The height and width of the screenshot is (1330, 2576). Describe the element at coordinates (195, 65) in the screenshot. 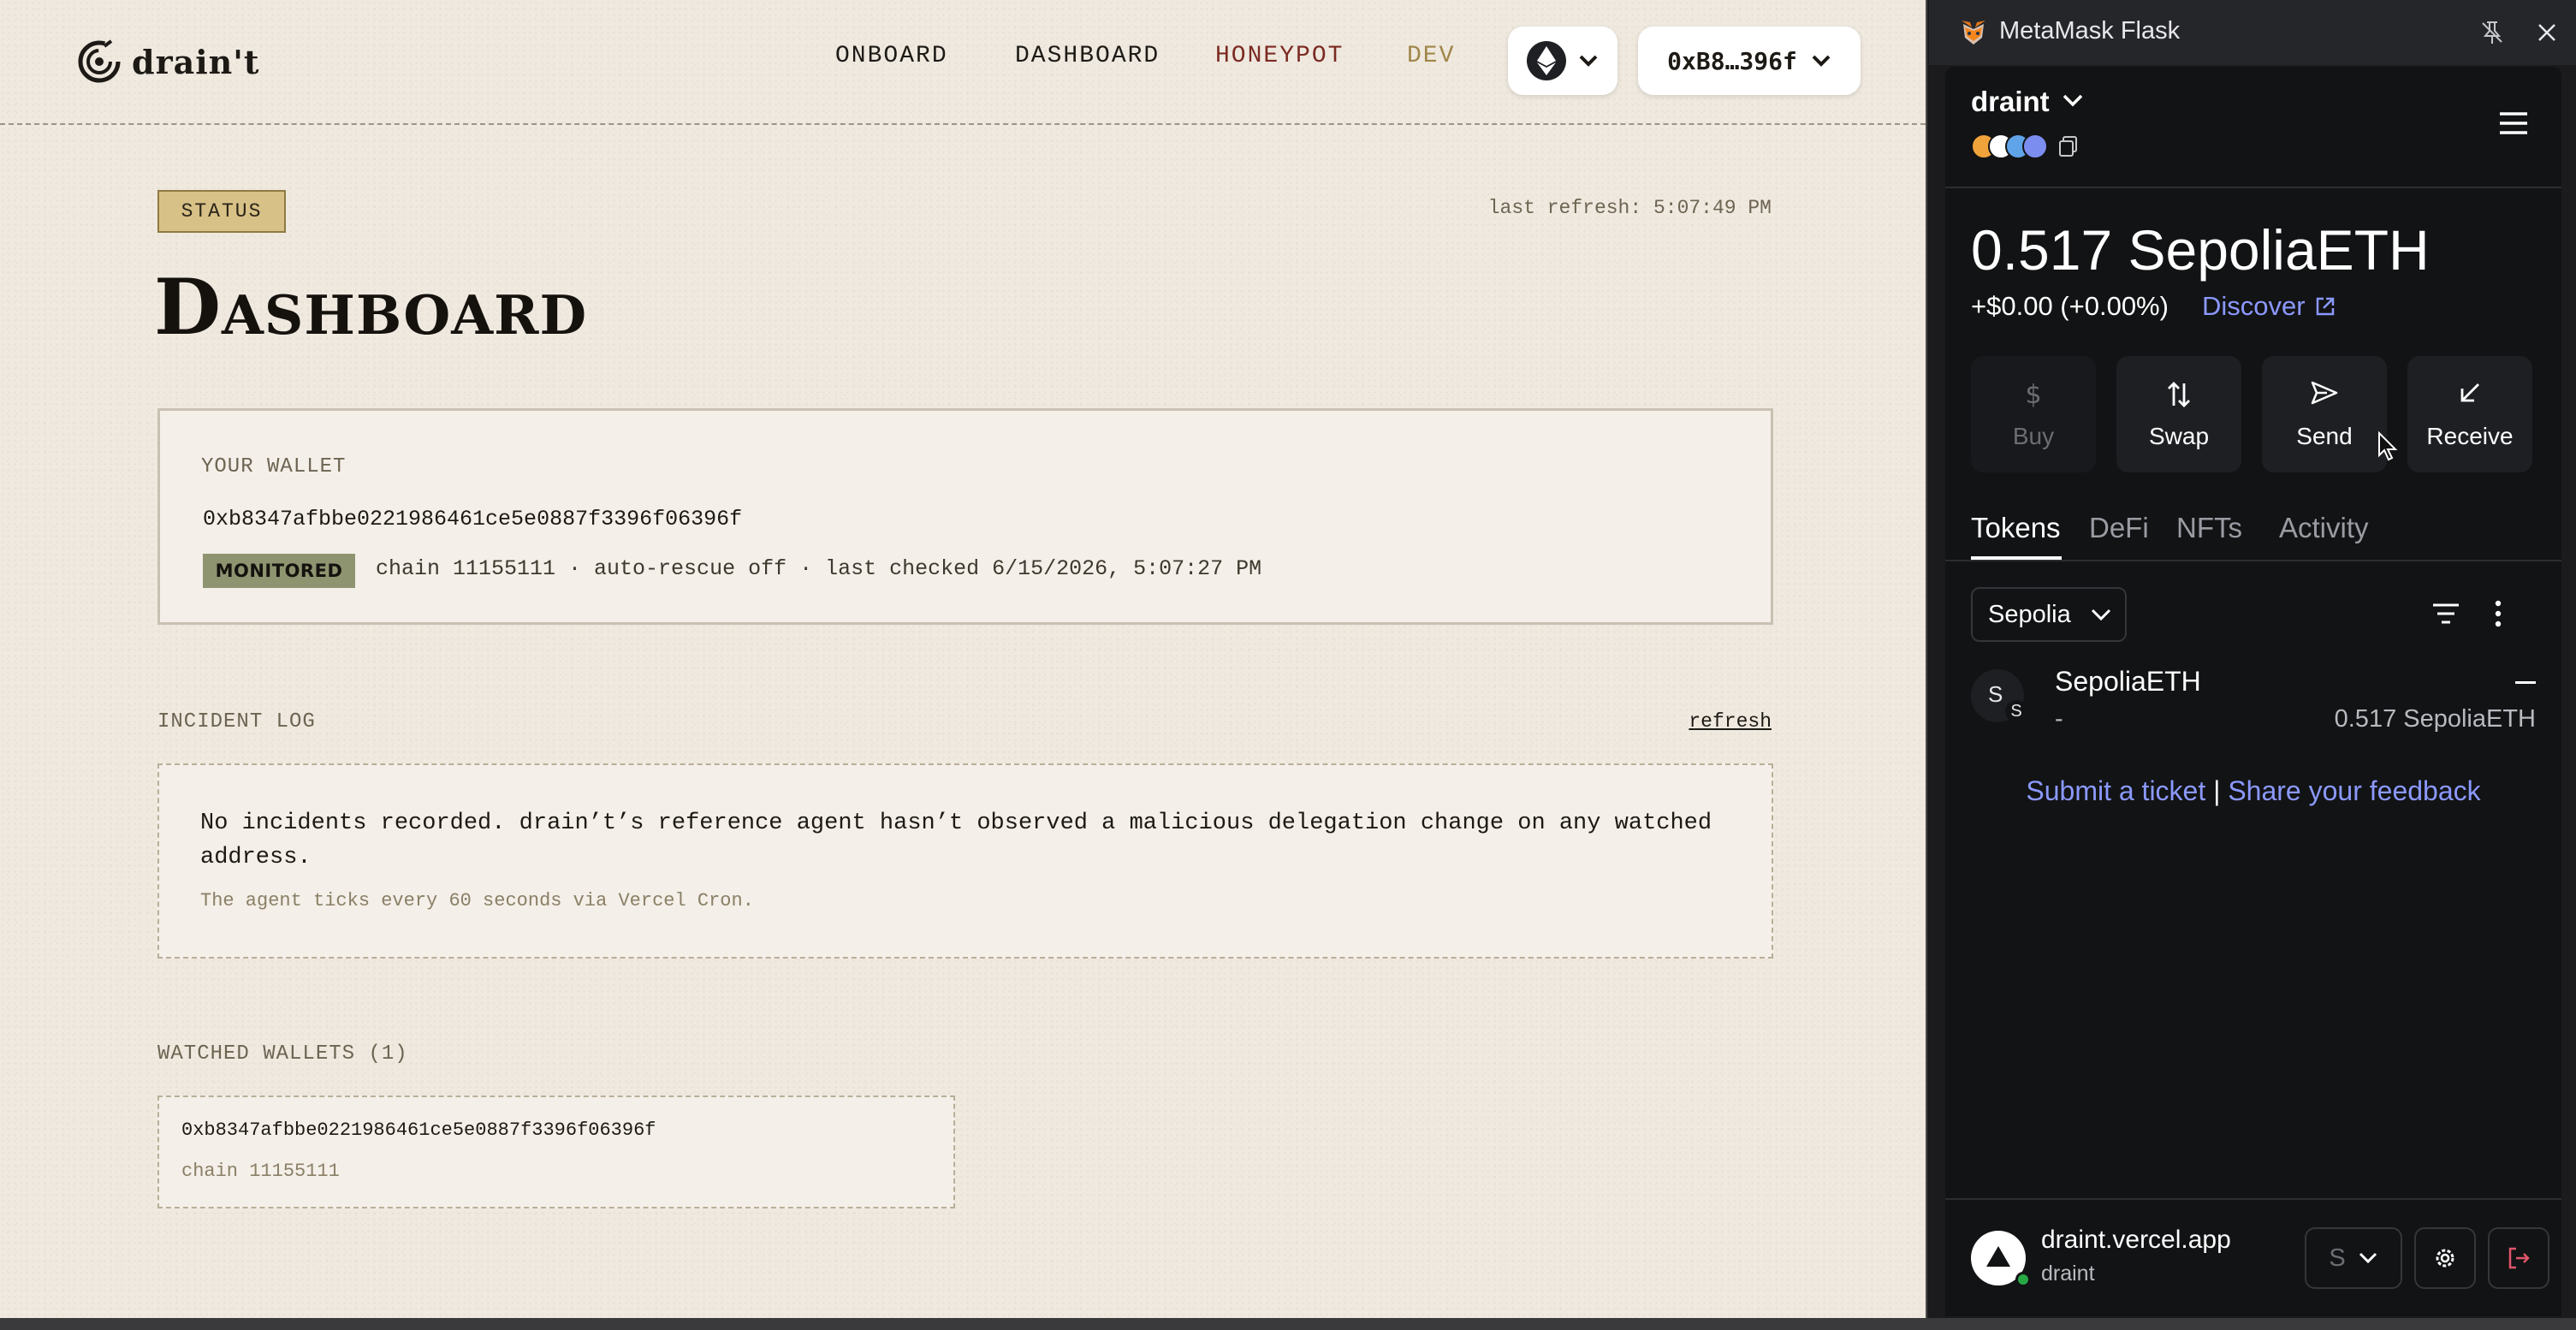

I see `logo-text: drain't` at that location.